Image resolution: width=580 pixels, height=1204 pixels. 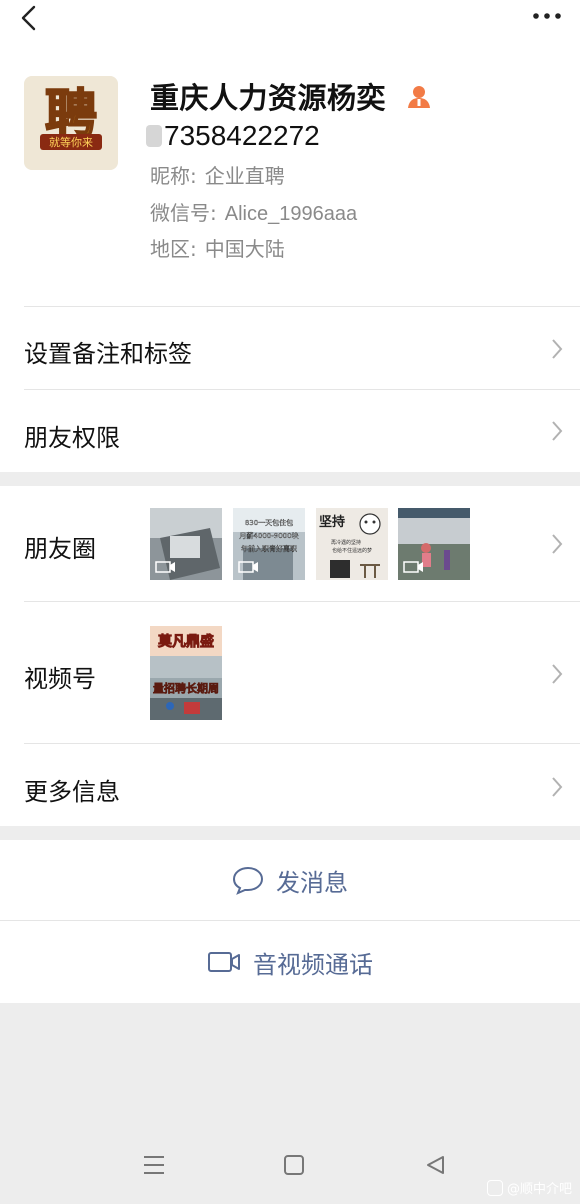 What do you see at coordinates (248, 880) in the screenshot?
I see `chat-bubble-icon` at bounding box center [248, 880].